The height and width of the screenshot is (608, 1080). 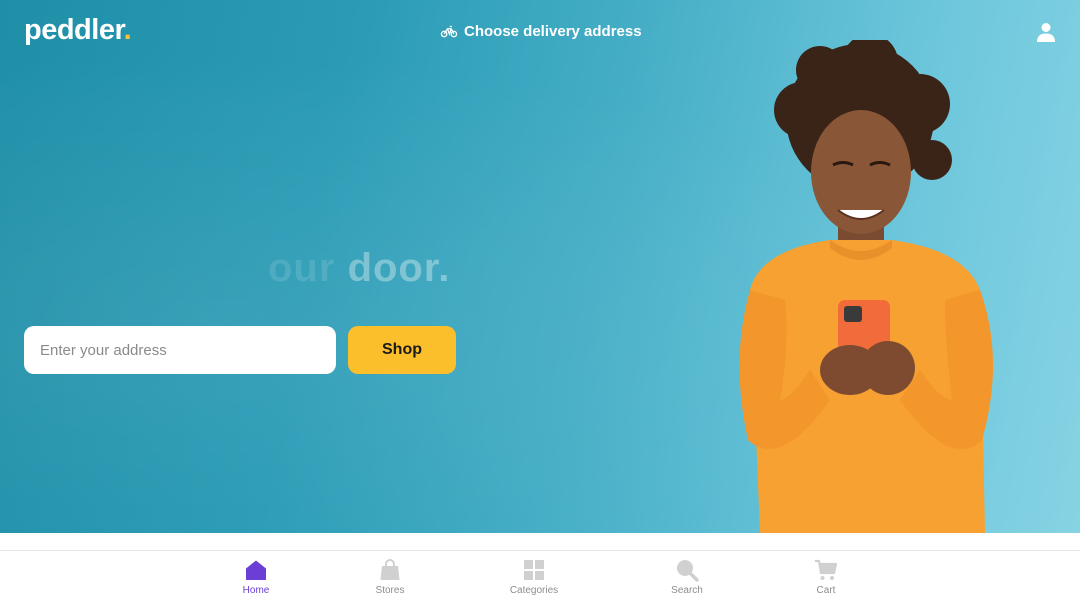 I want to click on shop-button: Shop, so click(x=402, y=350).